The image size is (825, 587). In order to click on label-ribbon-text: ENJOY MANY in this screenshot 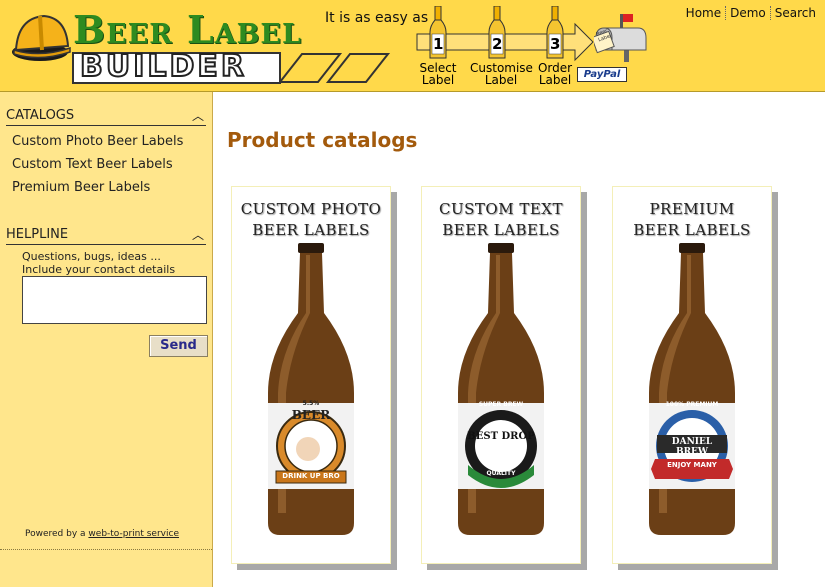, I will do `click(692, 465)`.